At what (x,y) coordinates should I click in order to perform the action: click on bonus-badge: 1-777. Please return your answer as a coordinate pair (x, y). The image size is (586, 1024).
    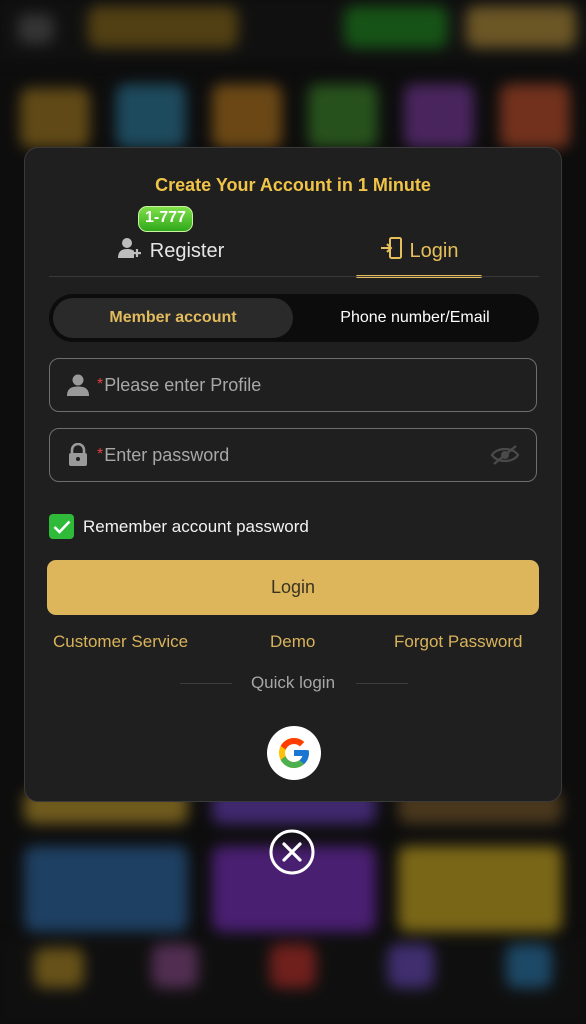
    Looking at the image, I should click on (165, 219).